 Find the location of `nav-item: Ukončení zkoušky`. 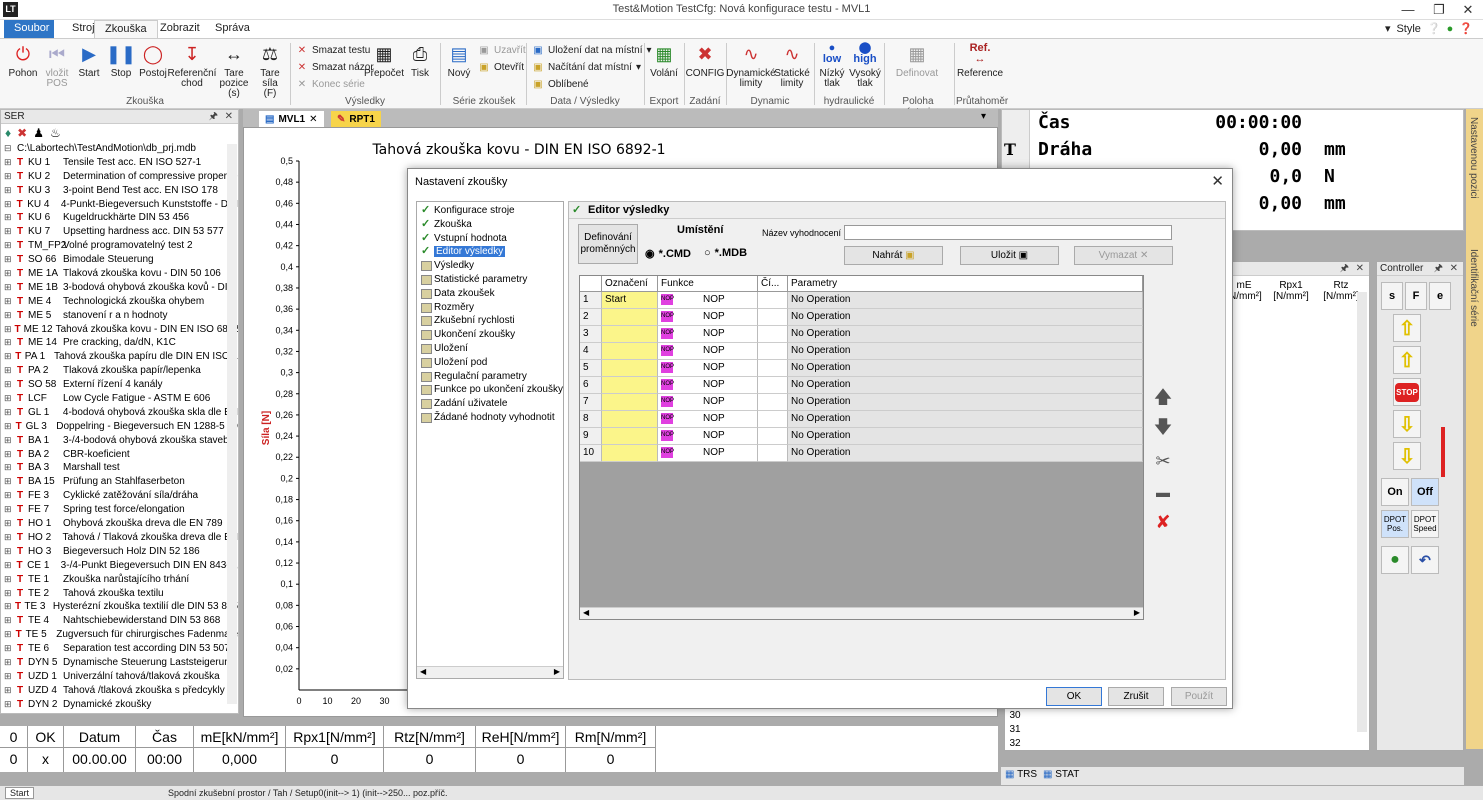

nav-item: Ukončení zkoušky is located at coordinates (490, 335).